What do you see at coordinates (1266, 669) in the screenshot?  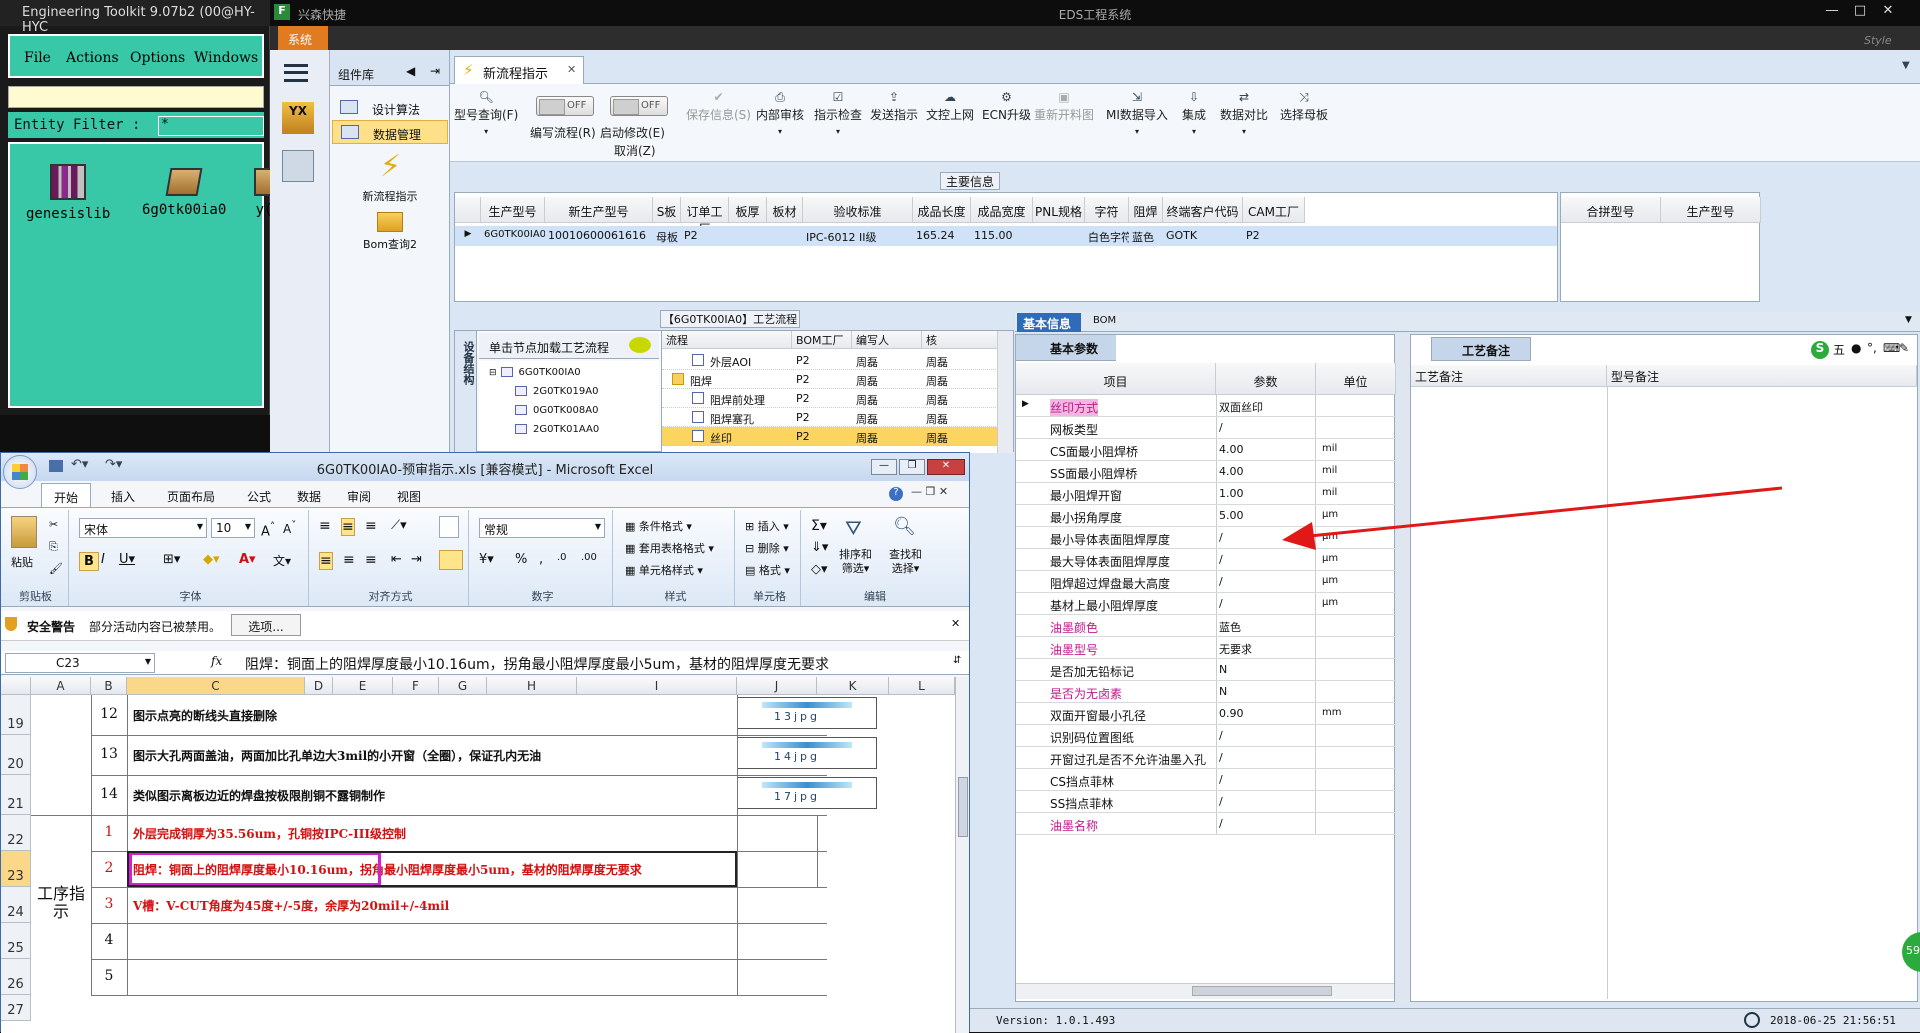 I see `param-value: N` at bounding box center [1266, 669].